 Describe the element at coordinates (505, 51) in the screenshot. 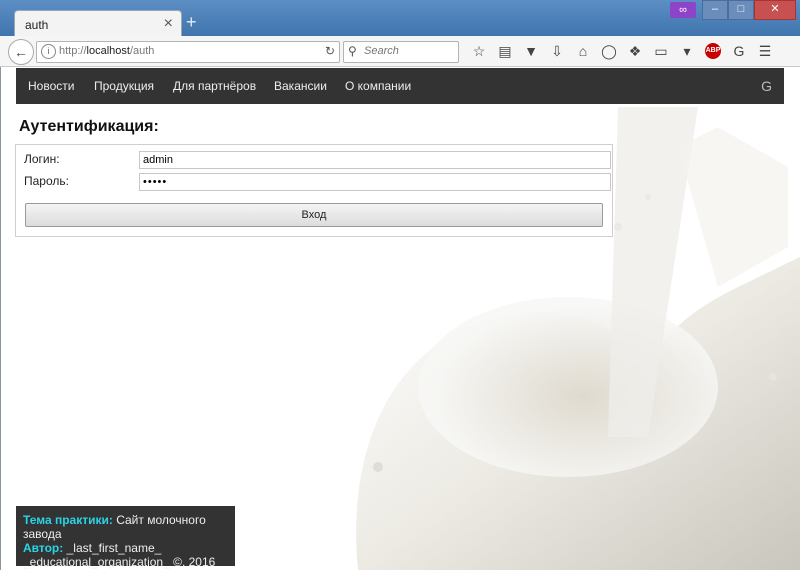

I see `reading-list-icon: ▤` at that location.